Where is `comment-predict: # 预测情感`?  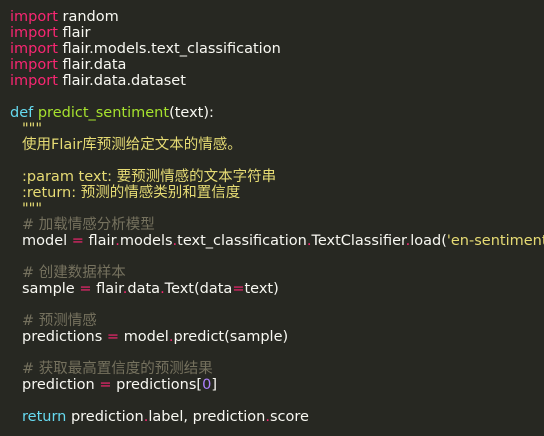 comment-predict: # 预测情感 is located at coordinates (59, 321).